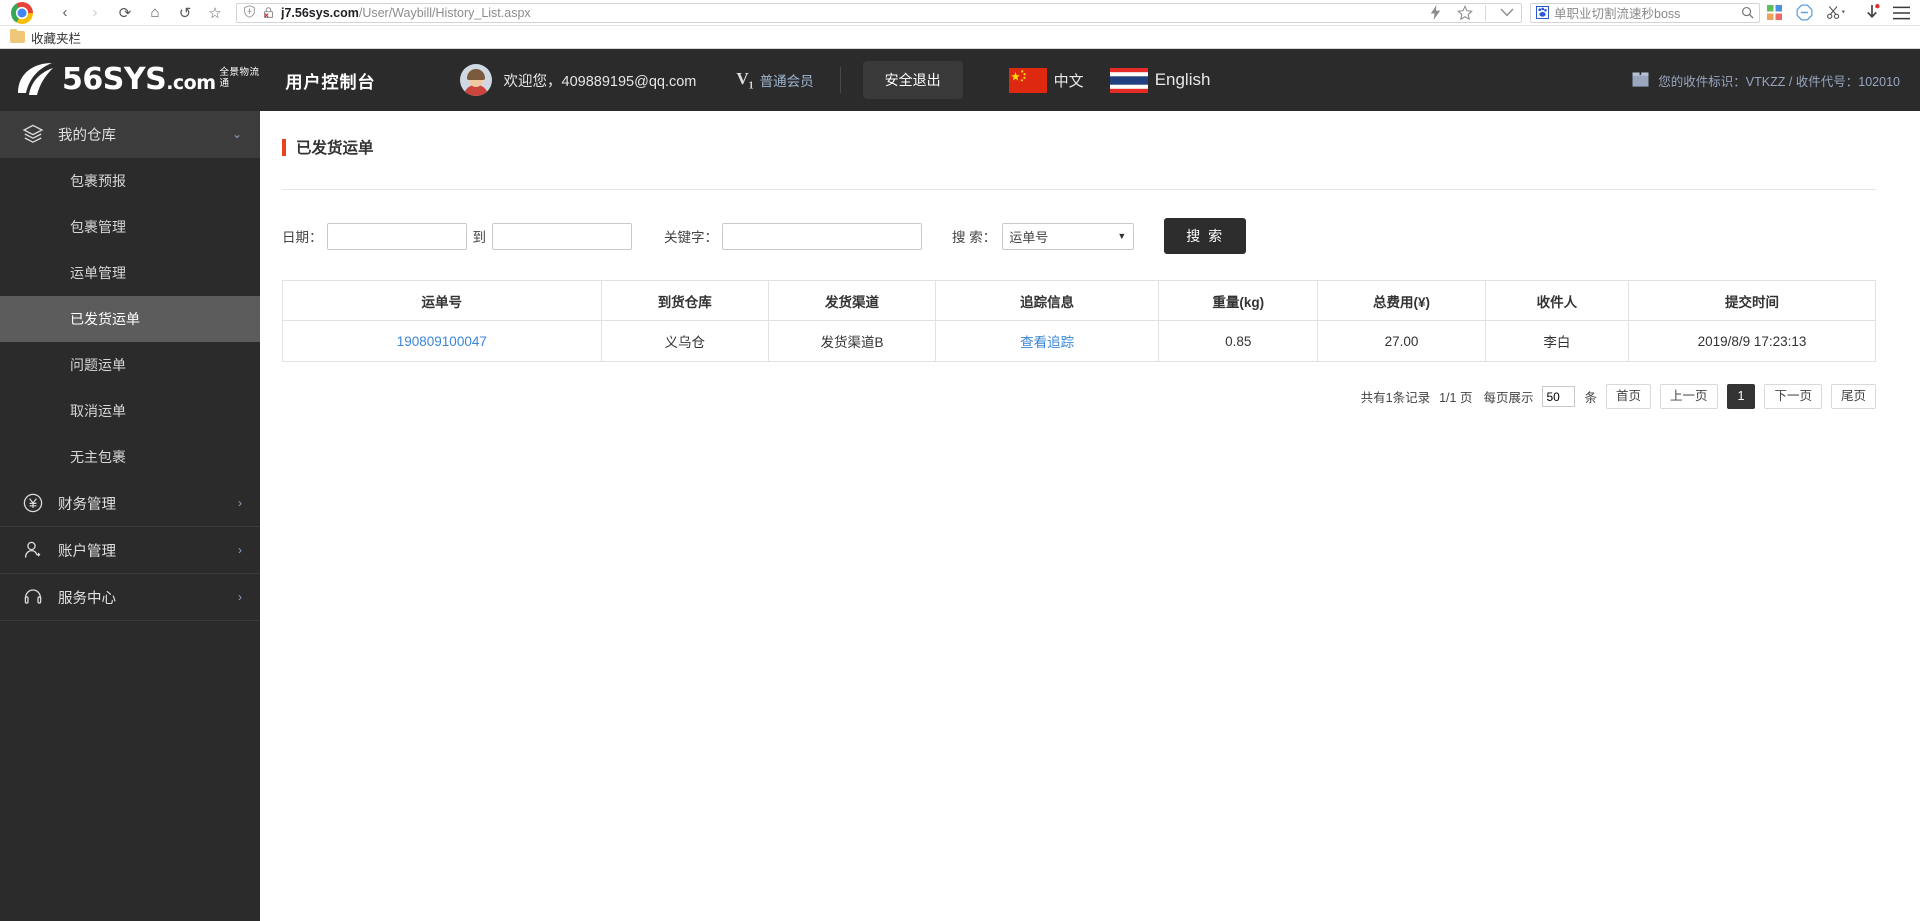 The height and width of the screenshot is (921, 1920). I want to click on per-page-input, so click(1559, 396).